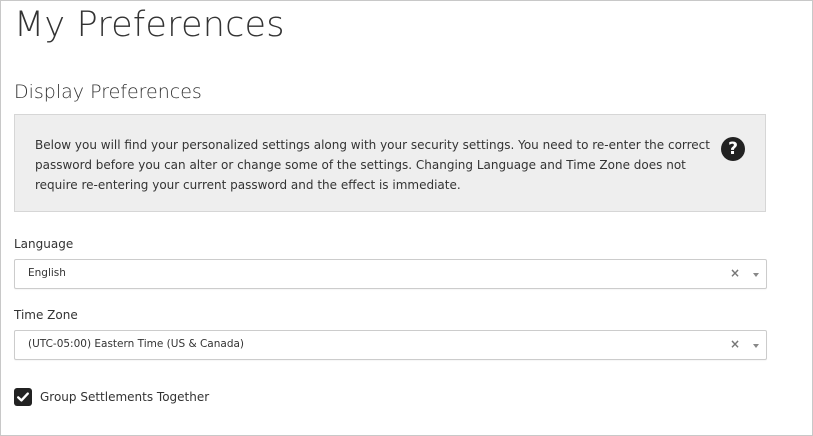 Image resolution: width=813 pixels, height=436 pixels. I want to click on checkmark-icon, so click(23, 397).